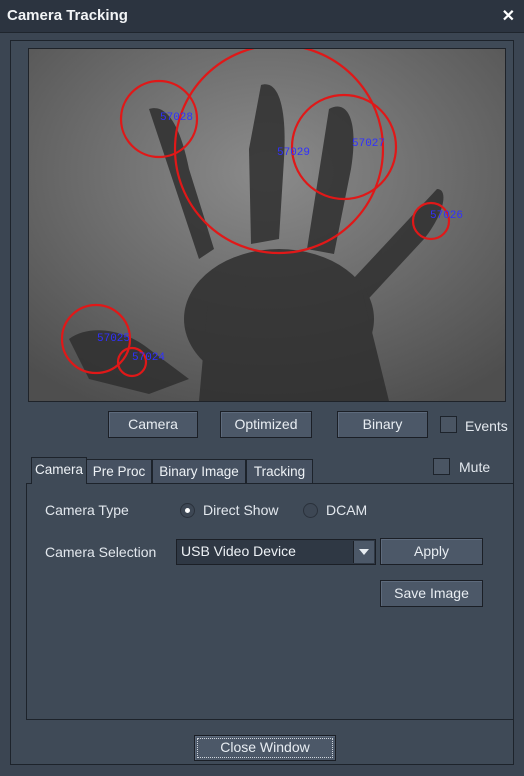 Image resolution: width=524 pixels, height=776 pixels. Describe the element at coordinates (241, 510) in the screenshot. I see `direct-show-label: Direct Show` at that location.